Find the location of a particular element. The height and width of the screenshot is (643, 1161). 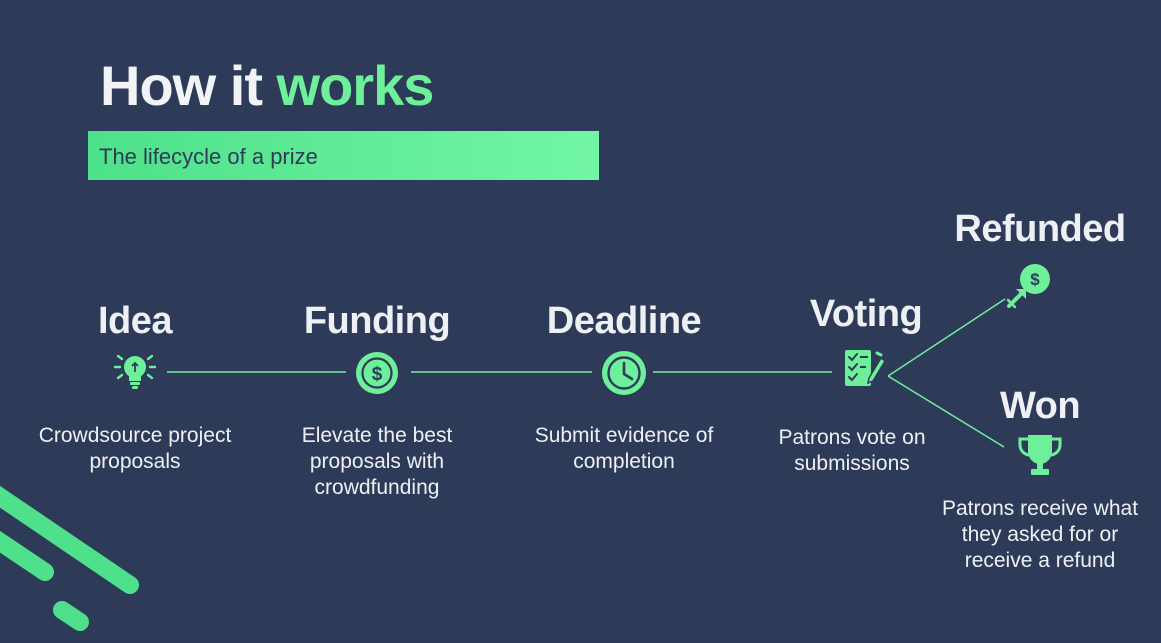

trophy-icon is located at coordinates (1040, 455).